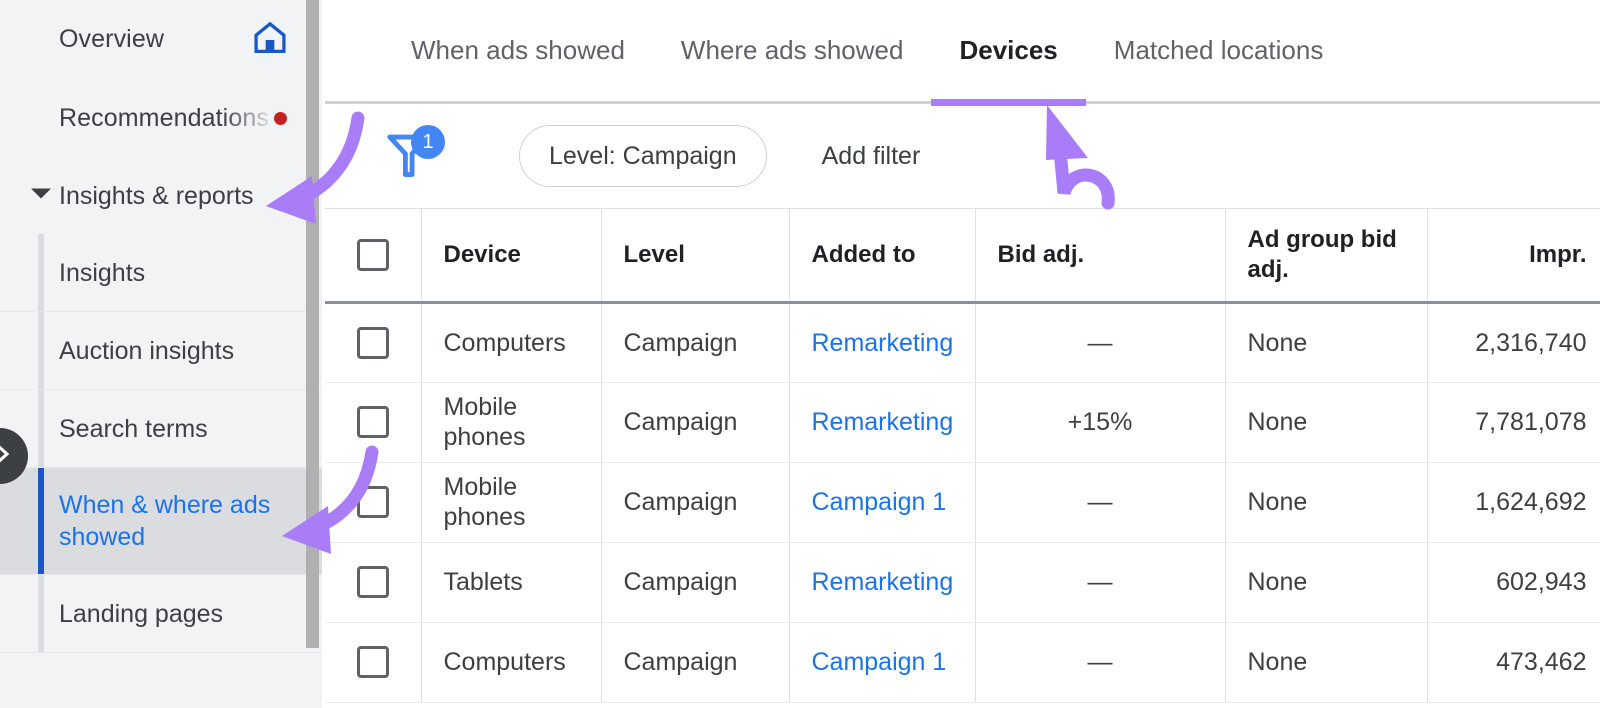 This screenshot has width=1600, height=708. Describe the element at coordinates (695, 256) in the screenshot. I see `column-header-level: Level` at that location.